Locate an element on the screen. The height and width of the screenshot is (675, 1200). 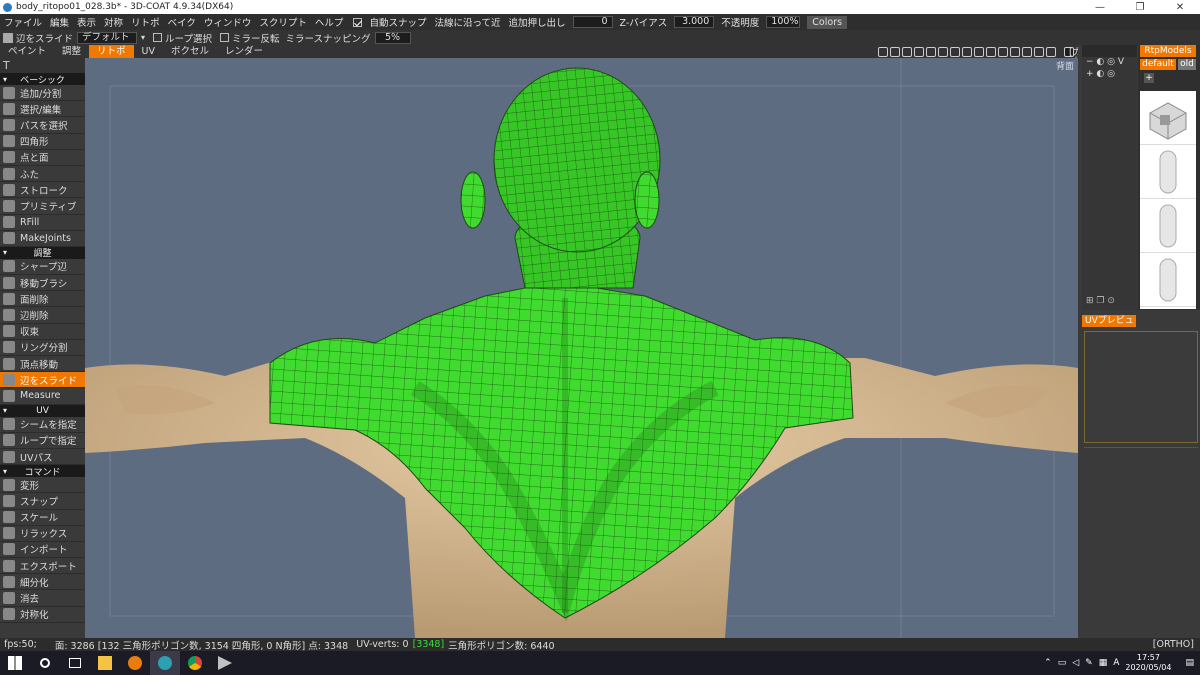
add-model-button: + is located at coordinates (1149, 78).